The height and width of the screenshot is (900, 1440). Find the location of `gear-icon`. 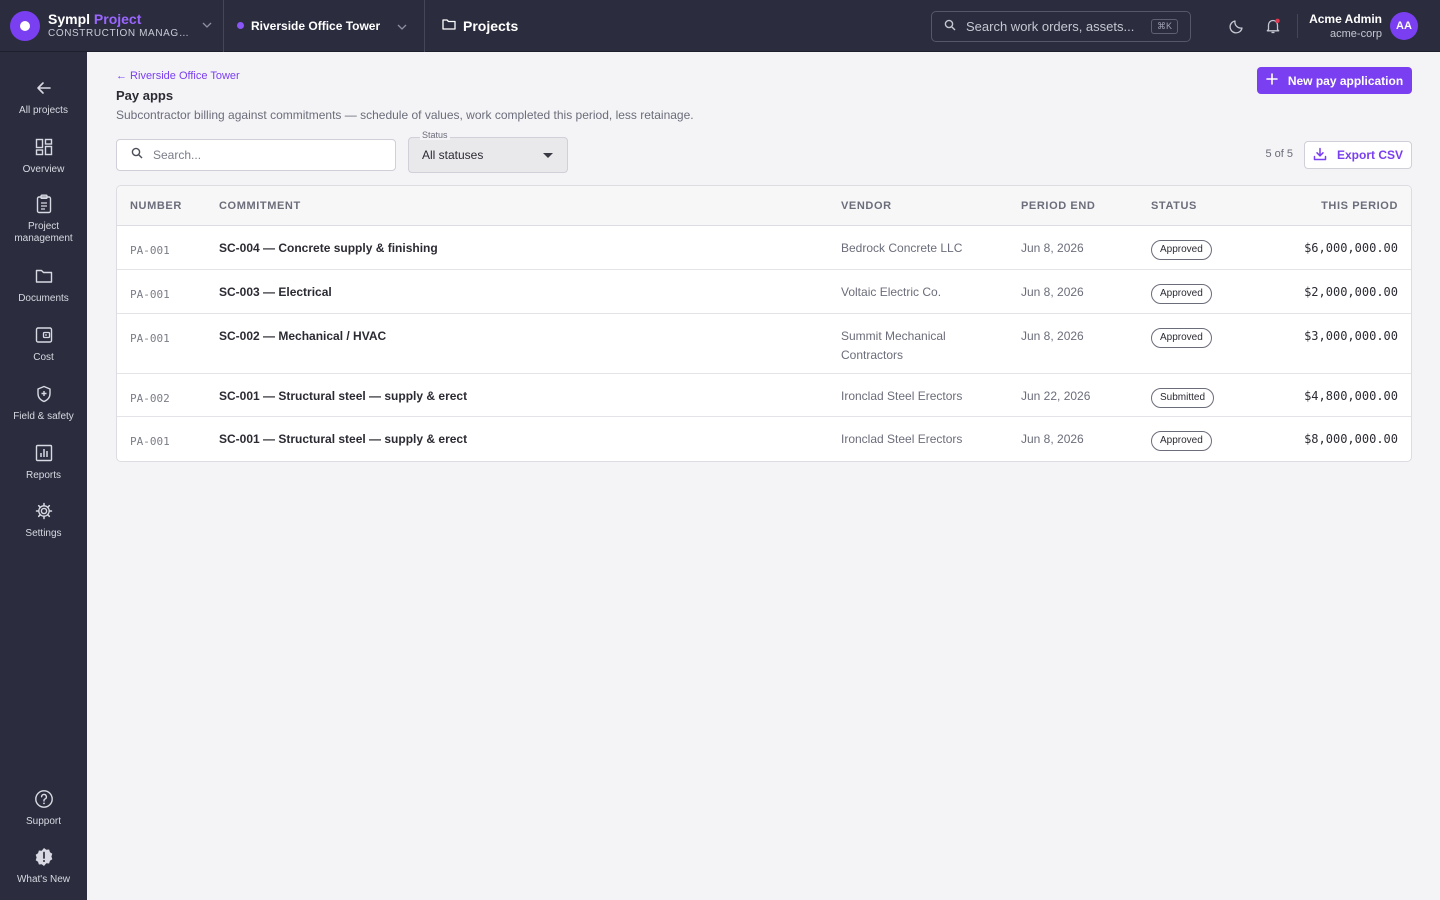

gear-icon is located at coordinates (44, 511).